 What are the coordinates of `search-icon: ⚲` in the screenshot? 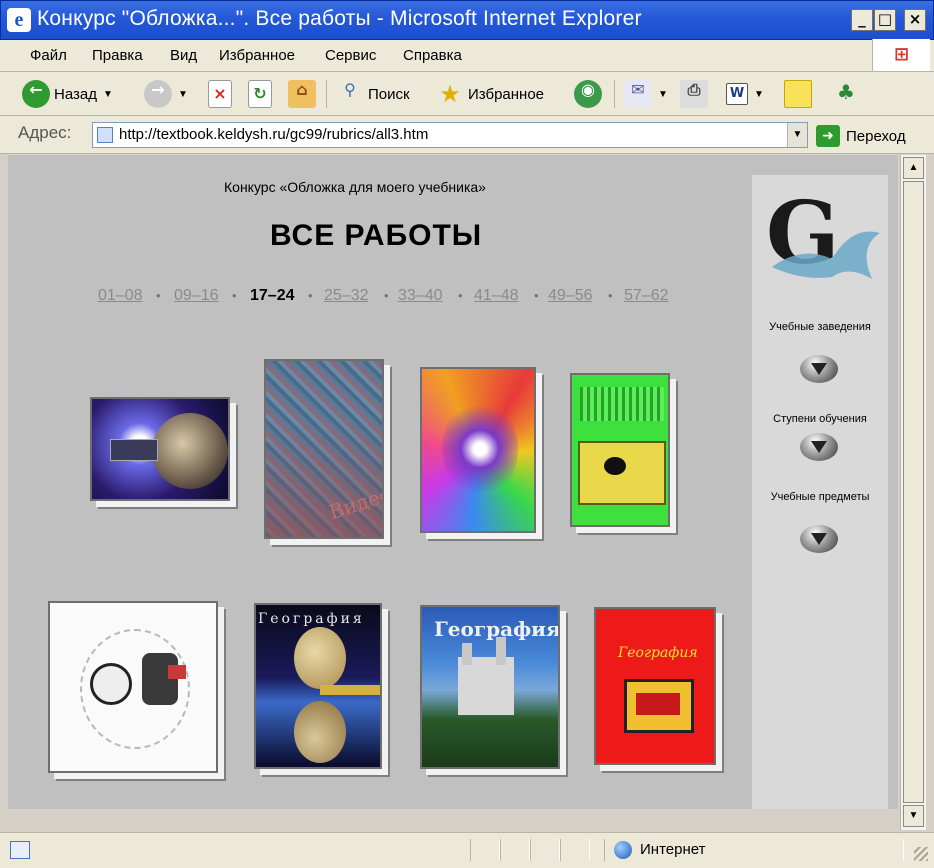 It's located at (350, 89).